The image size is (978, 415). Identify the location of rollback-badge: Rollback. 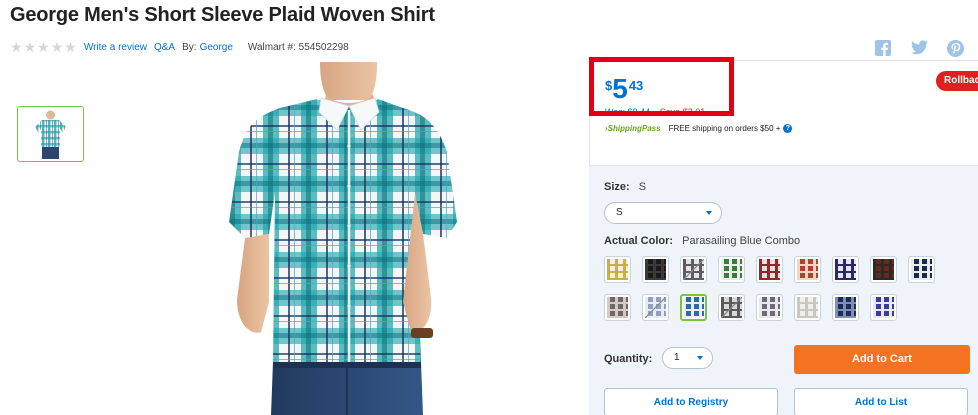
(957, 81).